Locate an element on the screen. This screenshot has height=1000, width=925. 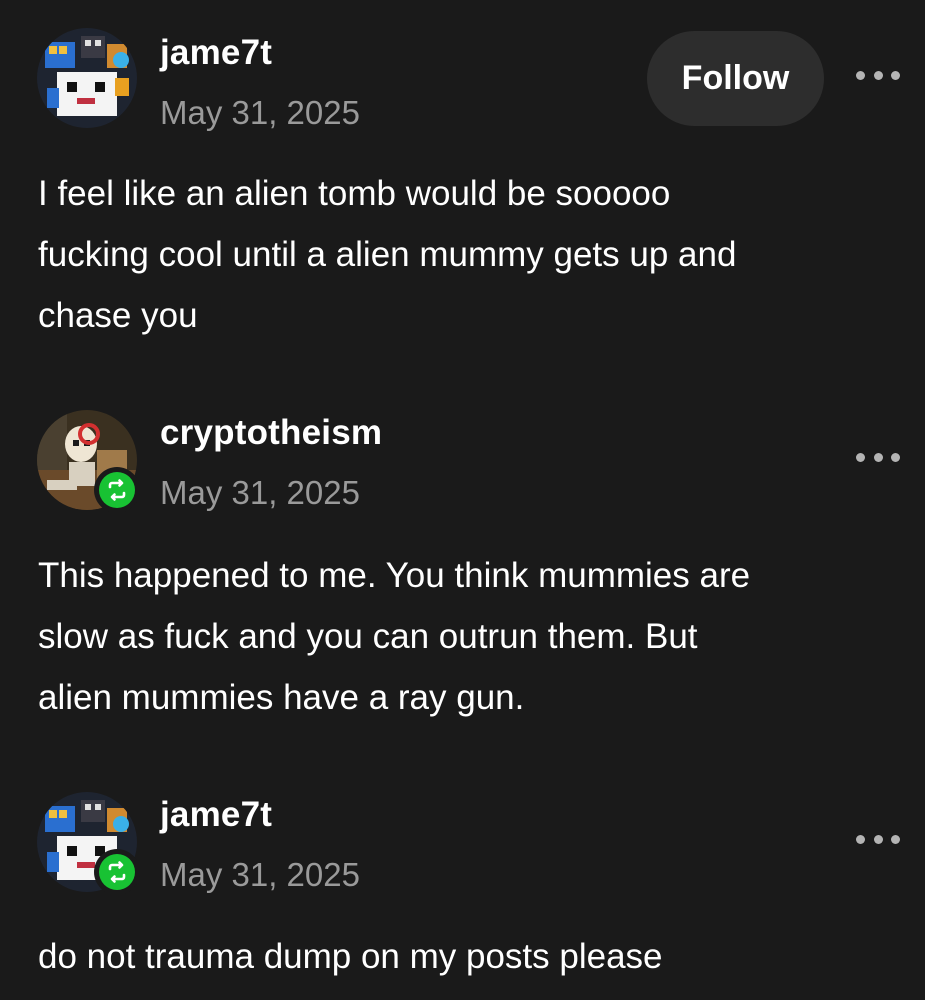
follow-button: Follow is located at coordinates (735, 78).